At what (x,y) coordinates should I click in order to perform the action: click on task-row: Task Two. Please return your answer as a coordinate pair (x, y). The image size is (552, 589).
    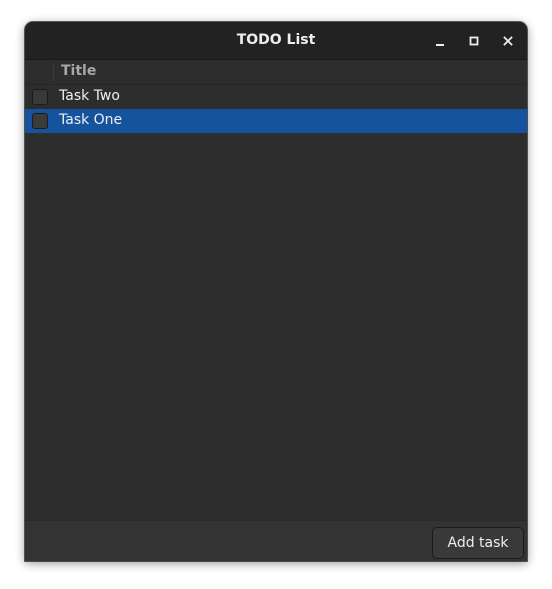
    Looking at the image, I should click on (276, 97).